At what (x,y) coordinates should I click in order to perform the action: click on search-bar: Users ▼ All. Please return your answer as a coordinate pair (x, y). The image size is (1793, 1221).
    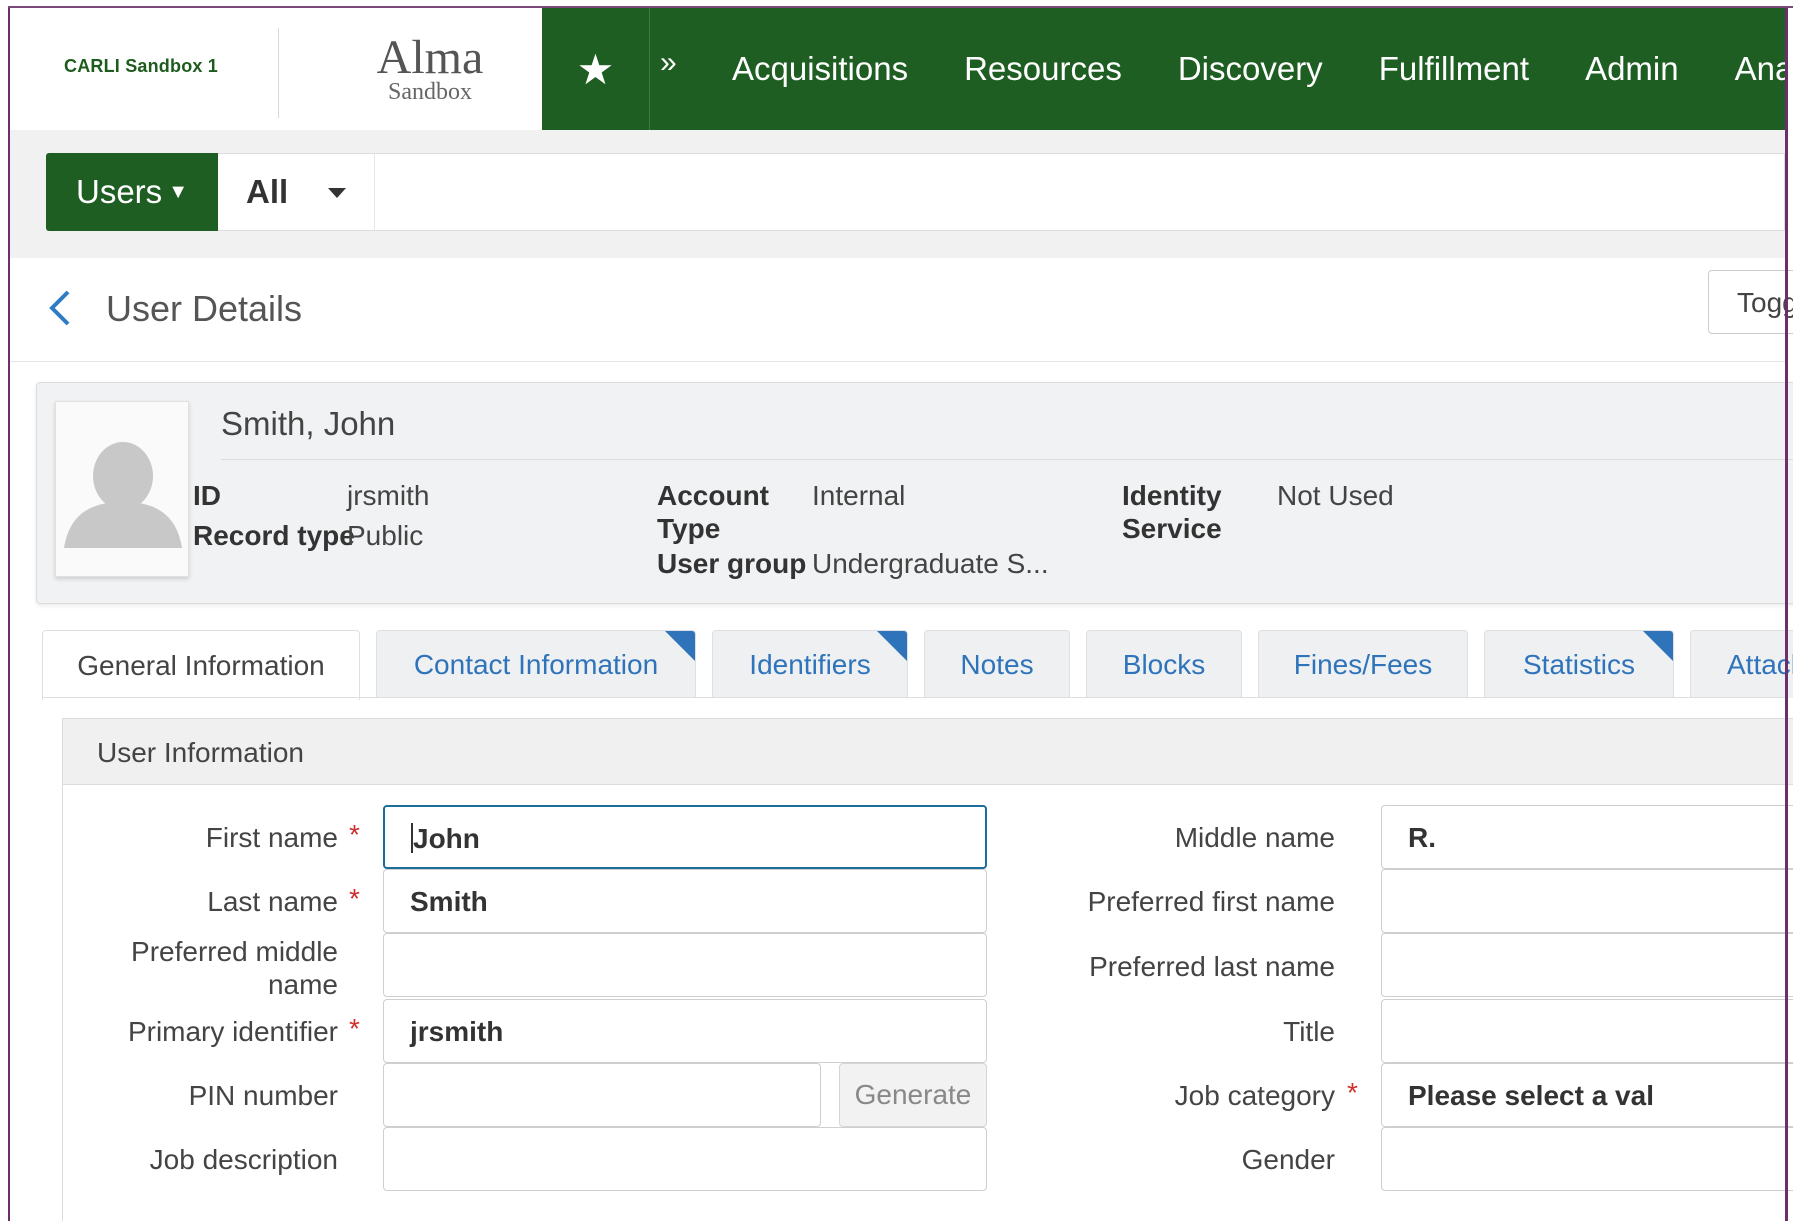
    Looking at the image, I should click on (897, 194).